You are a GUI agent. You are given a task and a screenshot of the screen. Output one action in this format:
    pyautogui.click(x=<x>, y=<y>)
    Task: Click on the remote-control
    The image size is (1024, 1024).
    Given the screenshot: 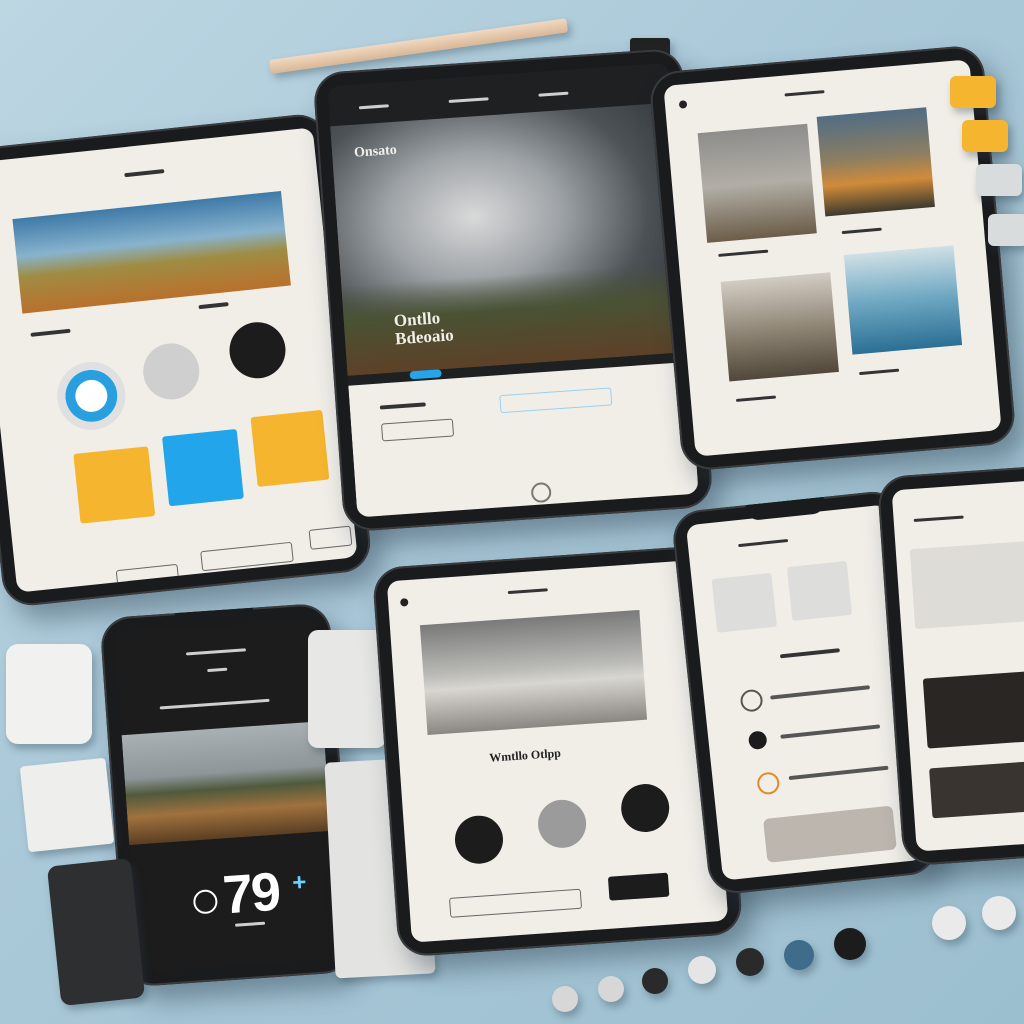 What is the action you would take?
    pyautogui.click(x=347, y=689)
    